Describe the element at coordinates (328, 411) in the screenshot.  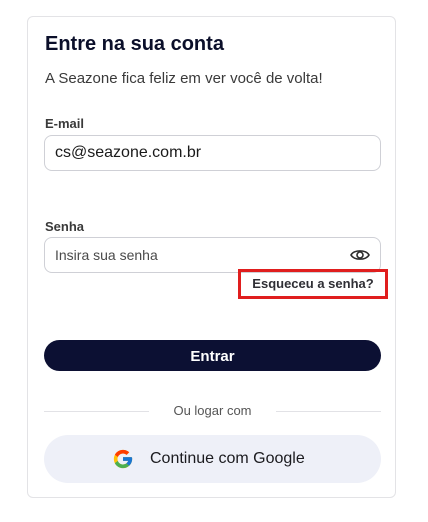
I see `divider-line-right` at that location.